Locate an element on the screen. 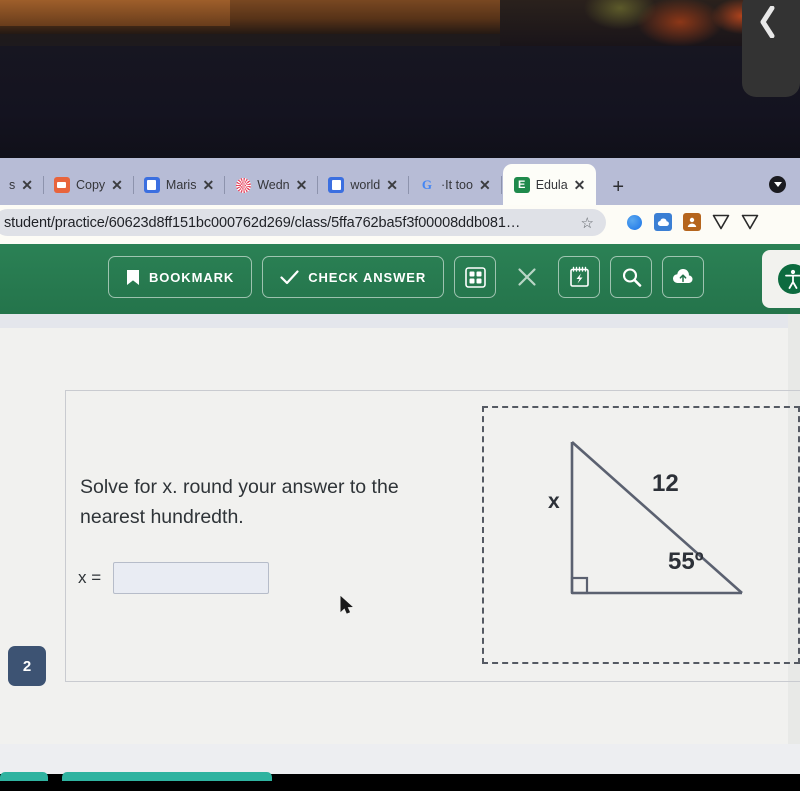 This screenshot has height=791, width=800. tab-title: s is located at coordinates (12, 185).